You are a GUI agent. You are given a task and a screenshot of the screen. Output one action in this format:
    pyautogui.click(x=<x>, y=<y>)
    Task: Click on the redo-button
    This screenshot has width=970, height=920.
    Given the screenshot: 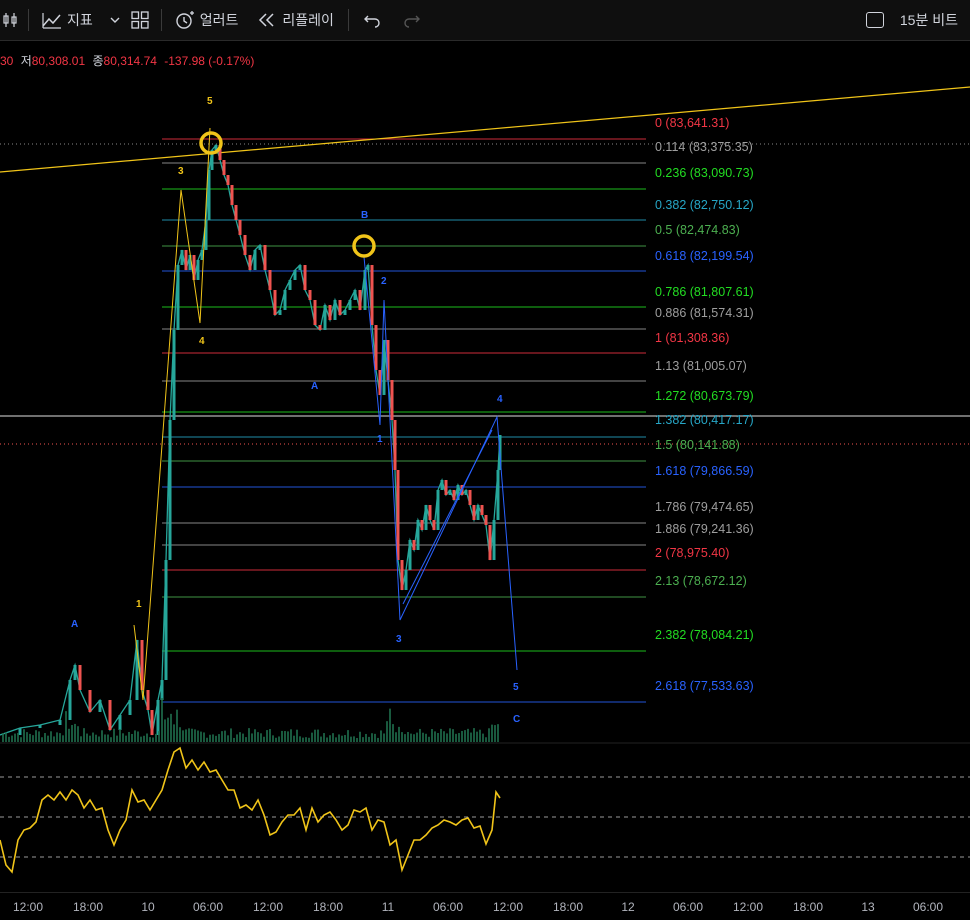 What is the action you would take?
    pyautogui.click(x=411, y=20)
    